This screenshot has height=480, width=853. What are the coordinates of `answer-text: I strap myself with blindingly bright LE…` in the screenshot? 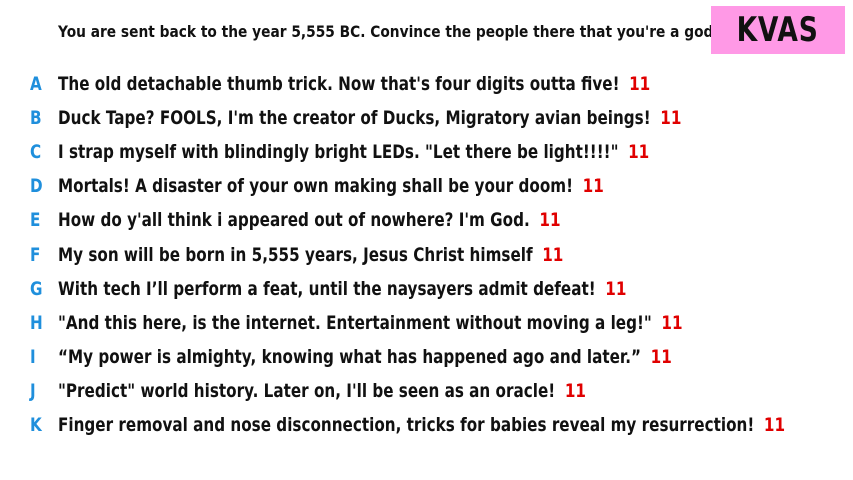 It's located at (338, 152).